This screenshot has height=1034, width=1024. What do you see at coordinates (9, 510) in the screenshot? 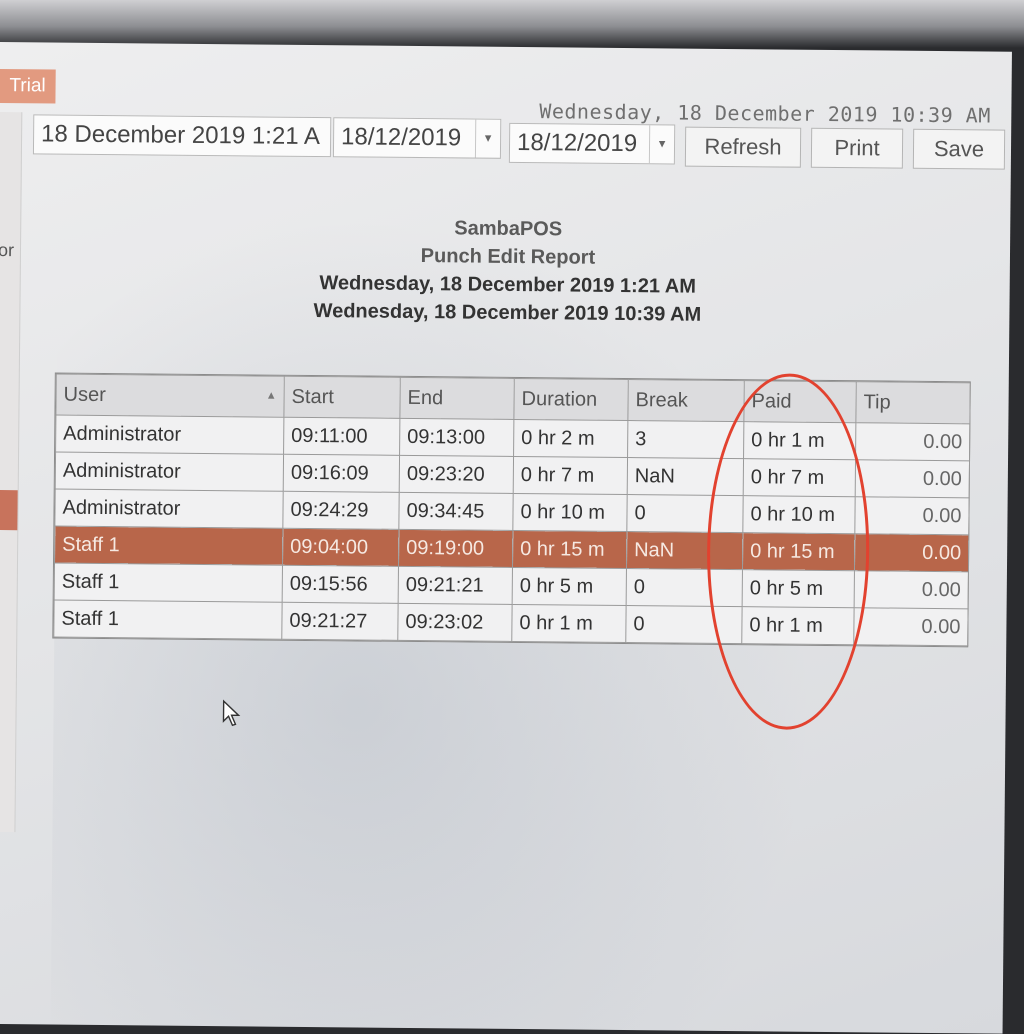
I see `side-panel-selected-item` at bounding box center [9, 510].